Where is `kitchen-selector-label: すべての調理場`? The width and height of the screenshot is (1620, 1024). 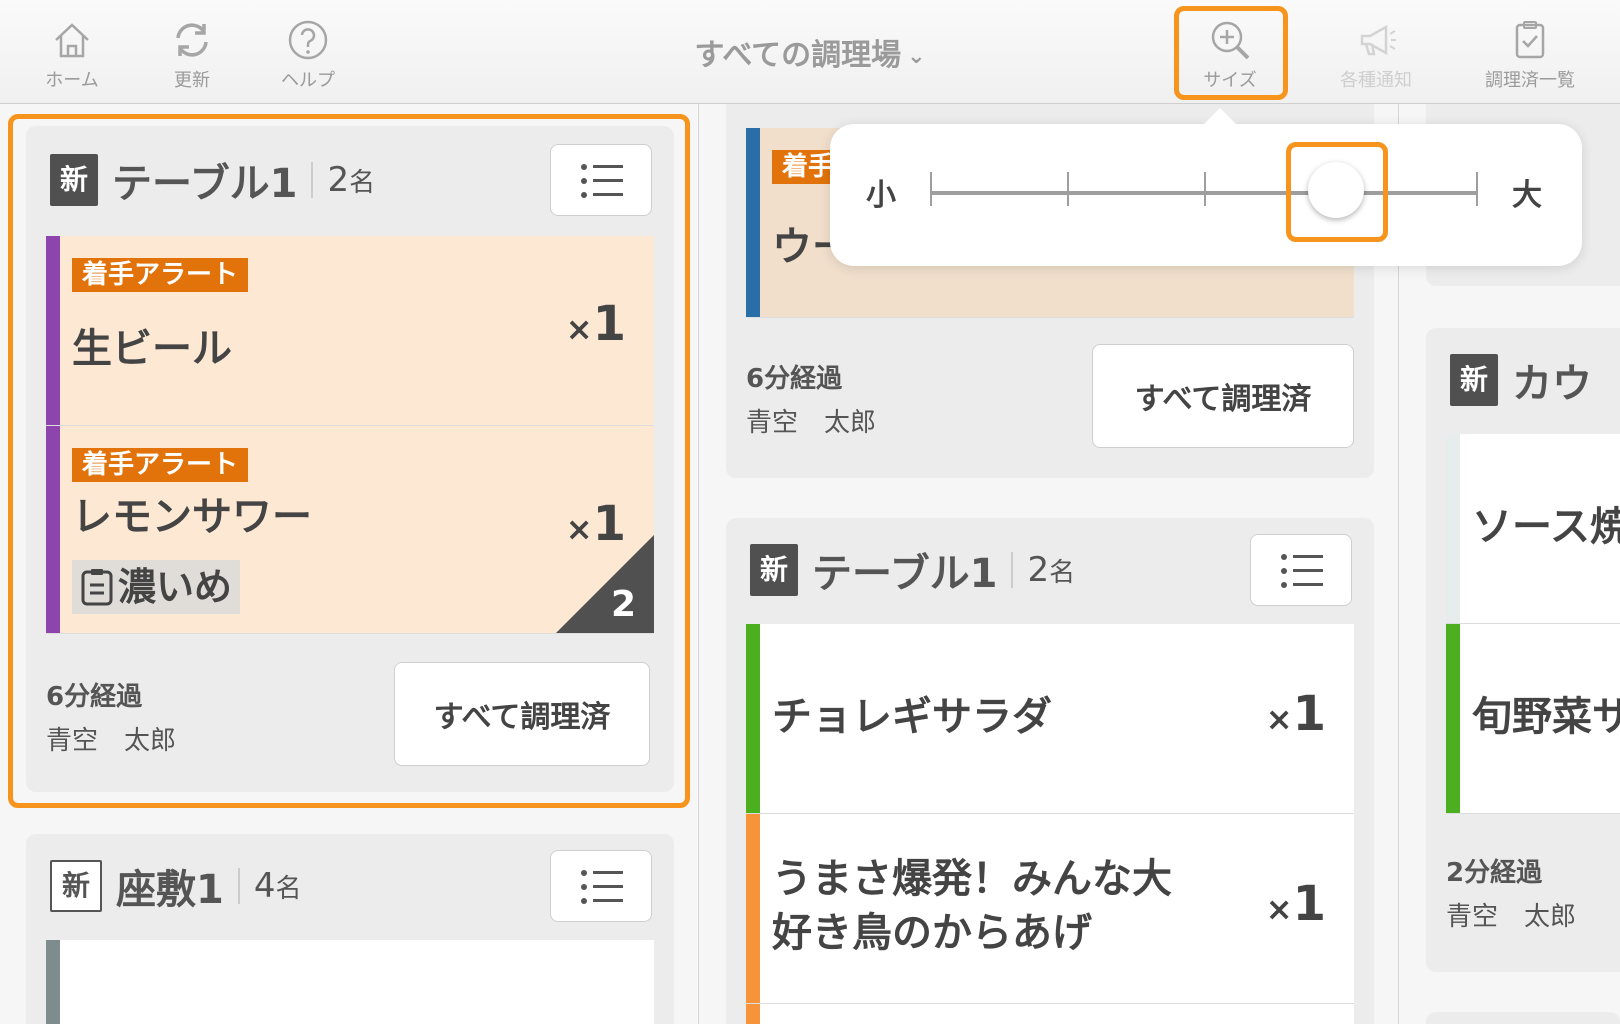
kitchen-selector-label: すべての調理場 is located at coordinates (798, 55).